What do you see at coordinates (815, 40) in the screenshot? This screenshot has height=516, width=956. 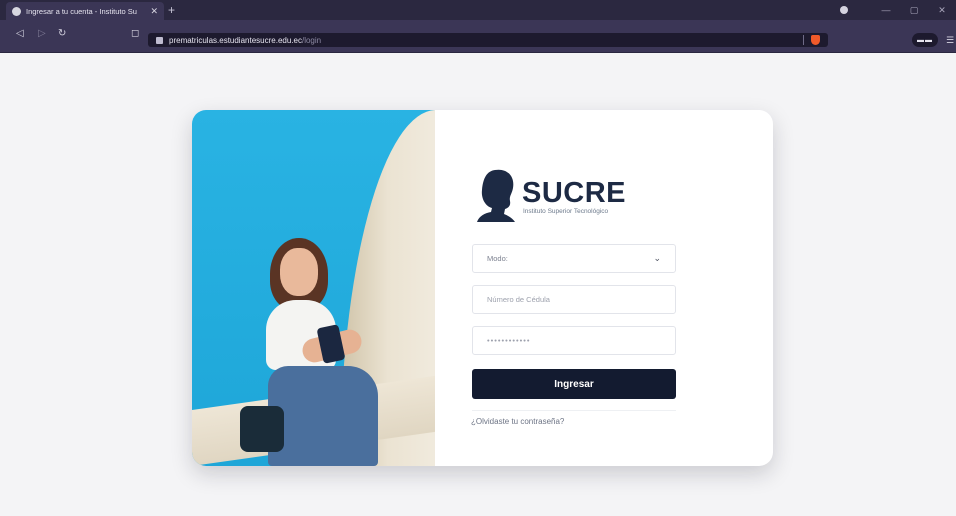 I see `brave-shield-icon` at bounding box center [815, 40].